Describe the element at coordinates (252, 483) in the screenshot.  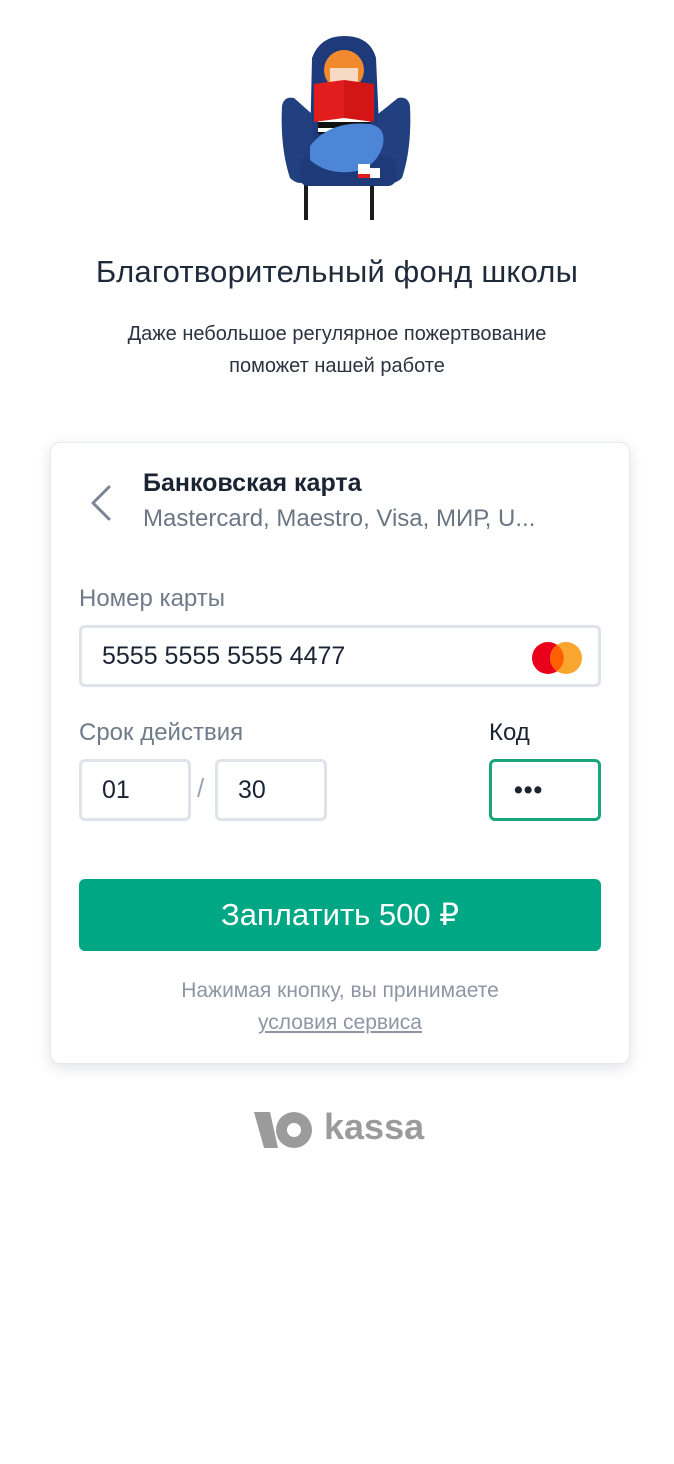
I see `payment-method-title: Банковская карта` at that location.